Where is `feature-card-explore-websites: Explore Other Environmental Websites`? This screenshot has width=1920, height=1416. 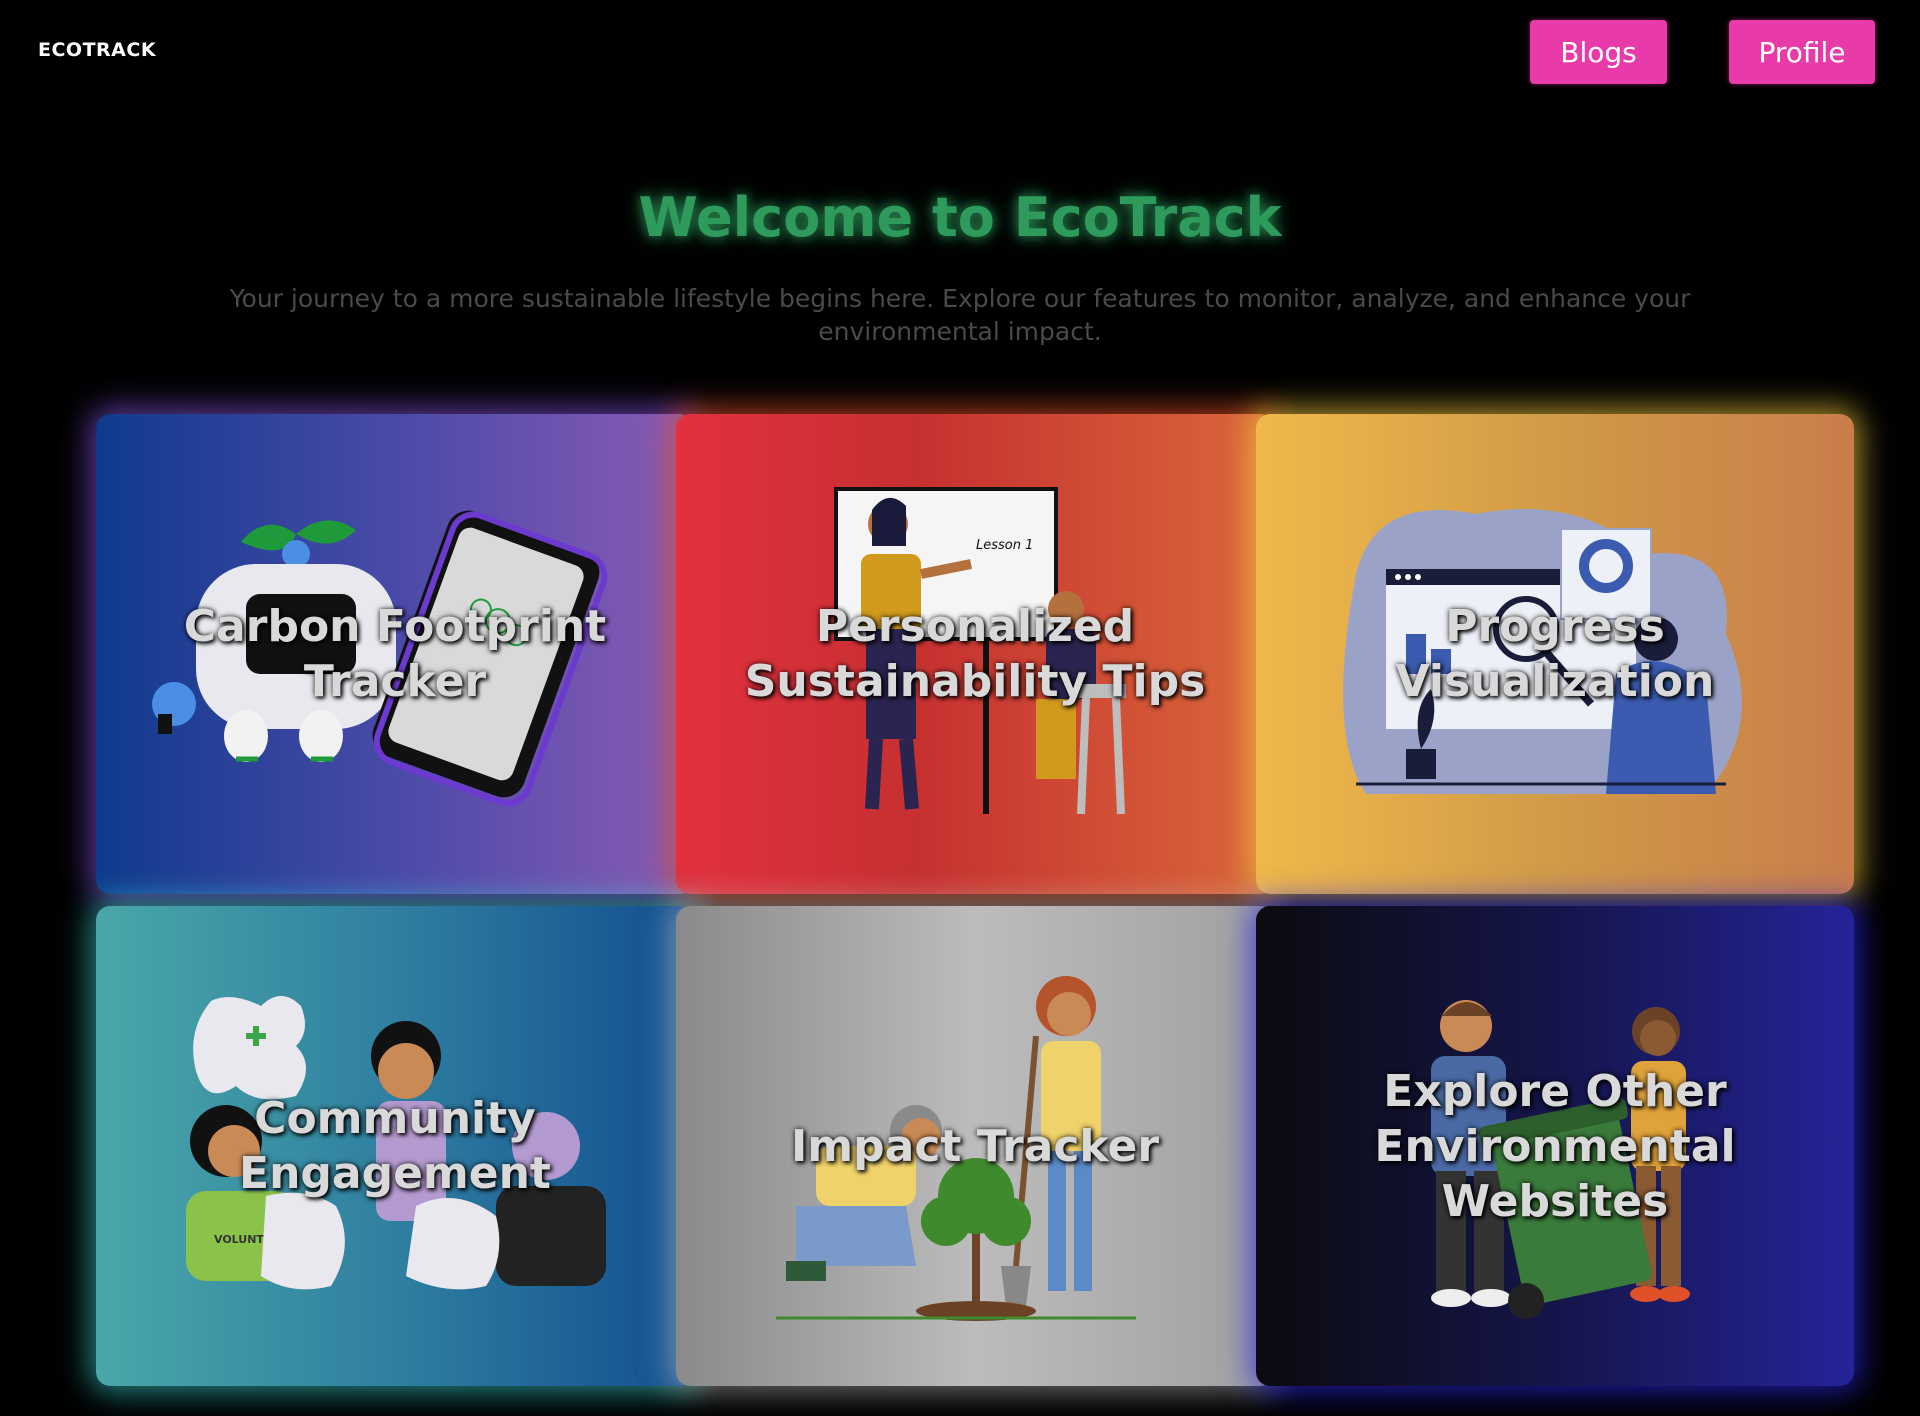 feature-card-explore-websites: Explore Other Environmental Websites is located at coordinates (1555, 1146).